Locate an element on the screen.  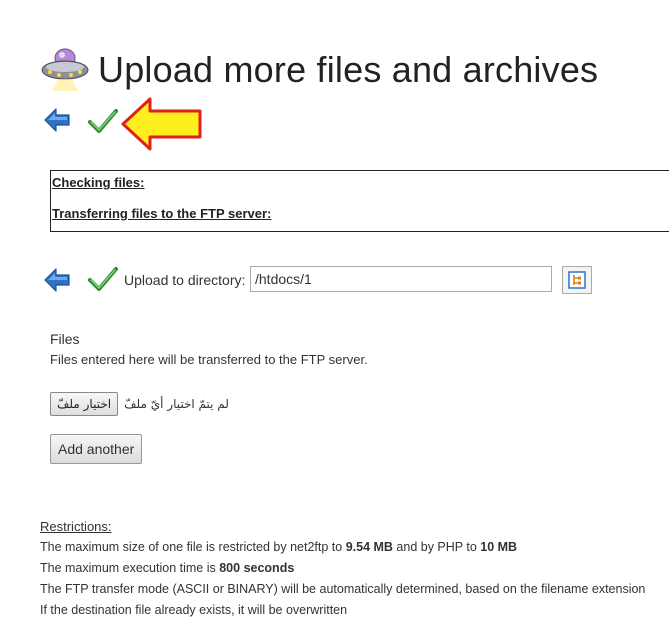
directory-tree-button is located at coordinates (577, 280).